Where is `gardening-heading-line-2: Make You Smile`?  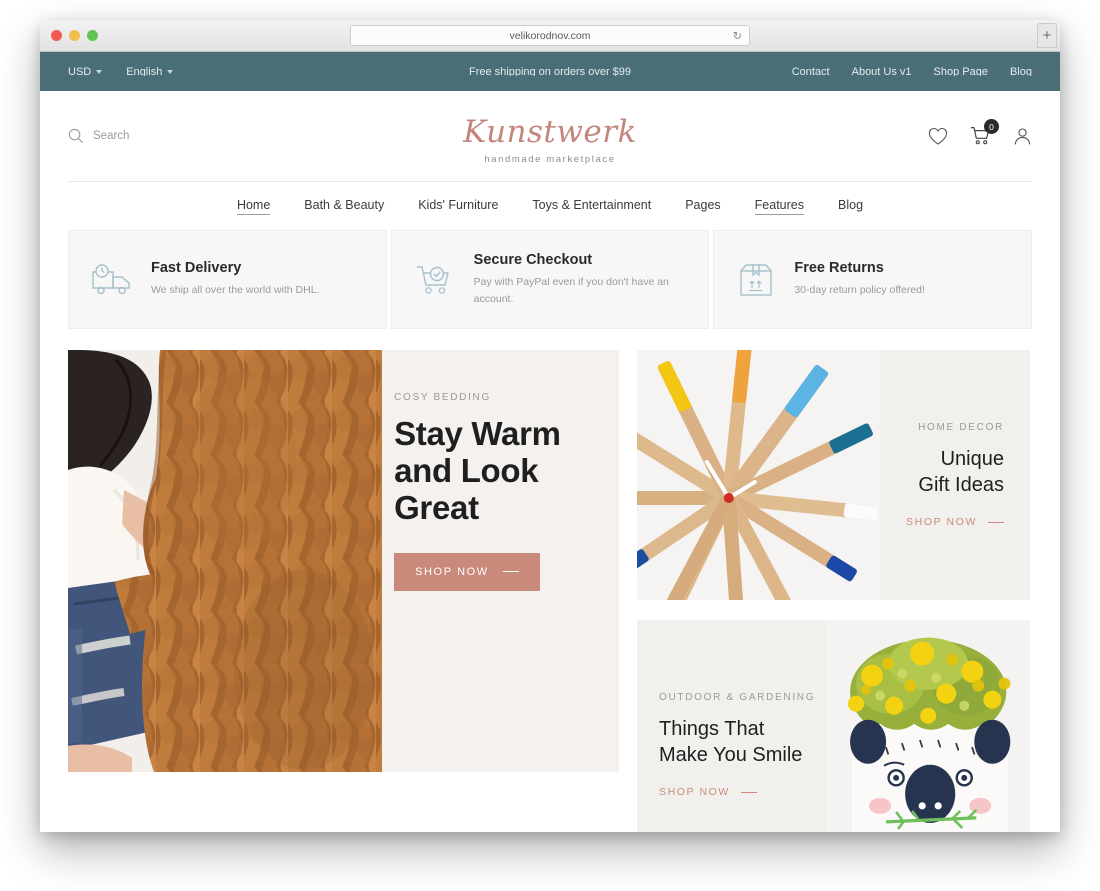 gardening-heading-line-2: Make You Smile is located at coordinates (731, 755).